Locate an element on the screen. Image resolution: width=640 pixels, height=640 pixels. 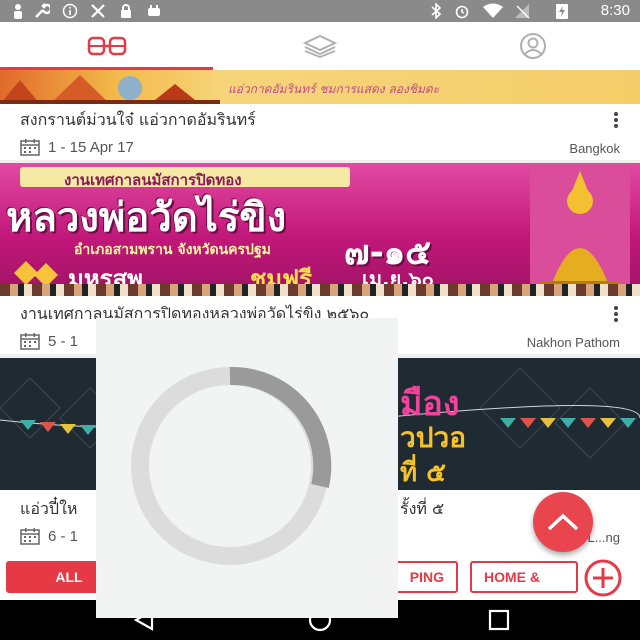
plus-circle-icon is located at coordinates (603, 578).